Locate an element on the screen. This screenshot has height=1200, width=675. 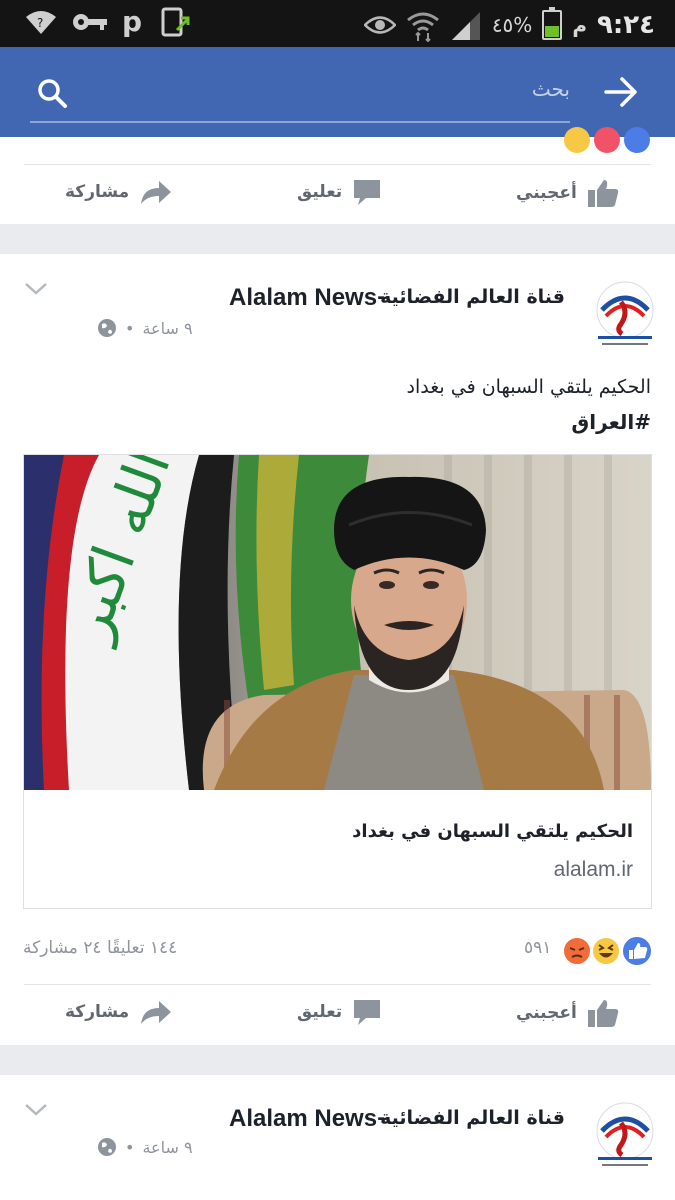
phone-update-icon is located at coordinates (175, 22).